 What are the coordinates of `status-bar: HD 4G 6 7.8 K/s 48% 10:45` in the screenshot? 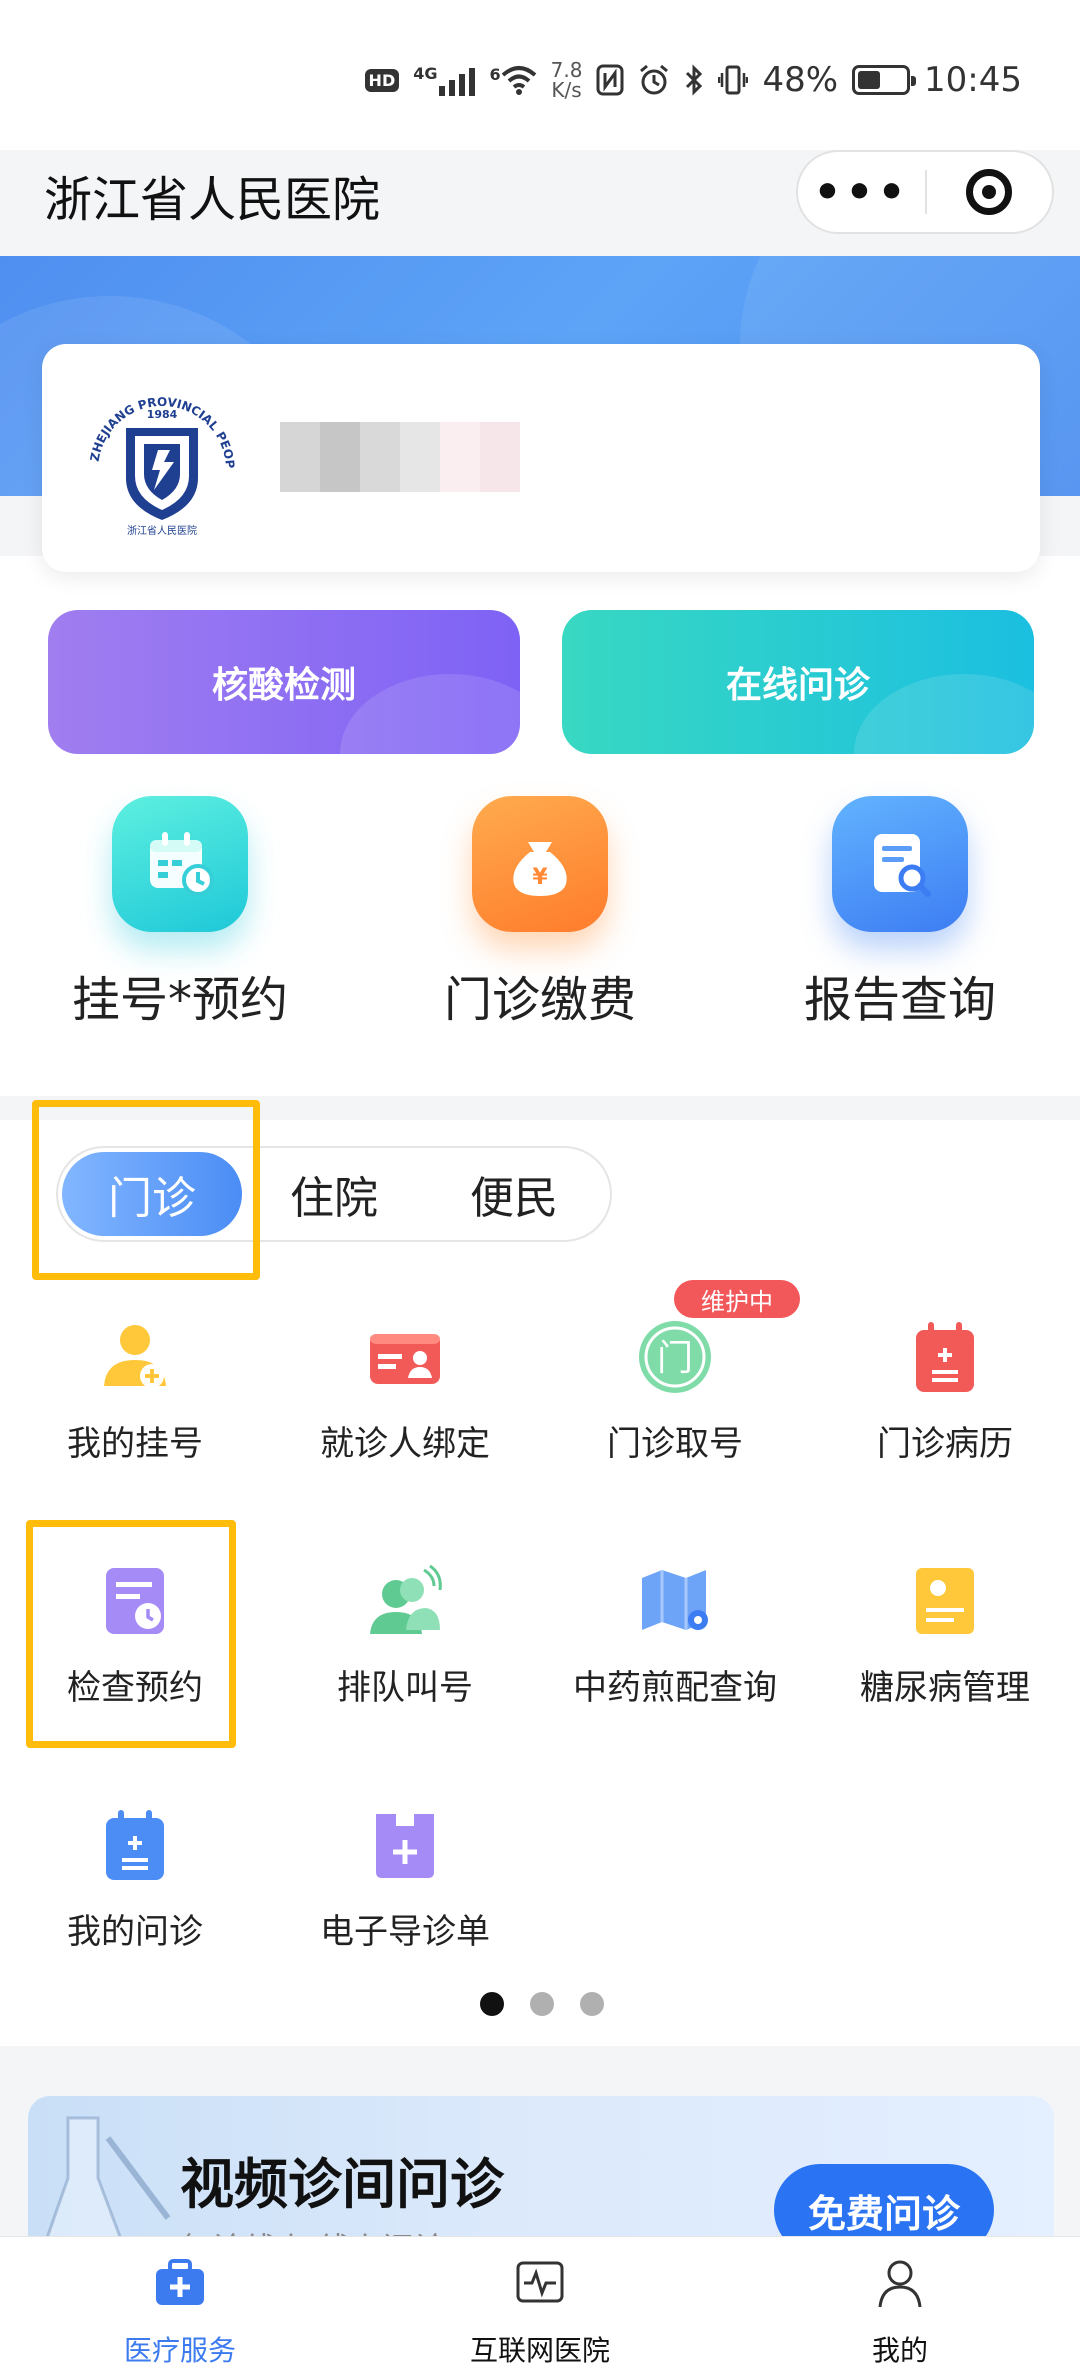 It's located at (540, 75).